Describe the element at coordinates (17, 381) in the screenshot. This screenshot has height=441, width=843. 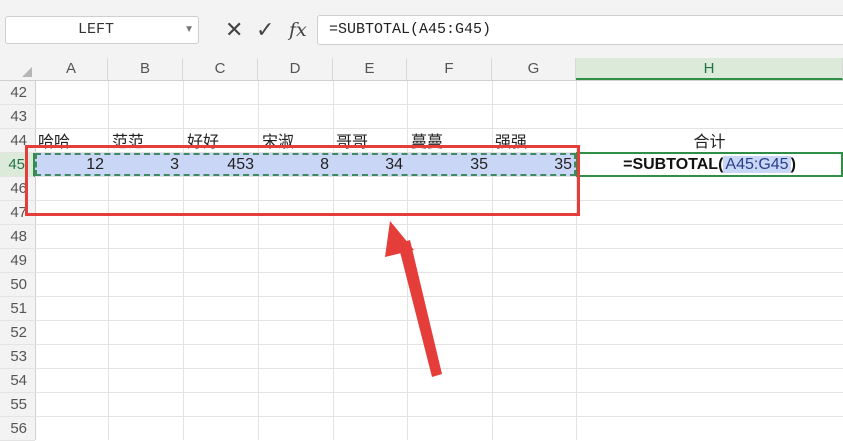
I see `row-header-54: 54` at that location.